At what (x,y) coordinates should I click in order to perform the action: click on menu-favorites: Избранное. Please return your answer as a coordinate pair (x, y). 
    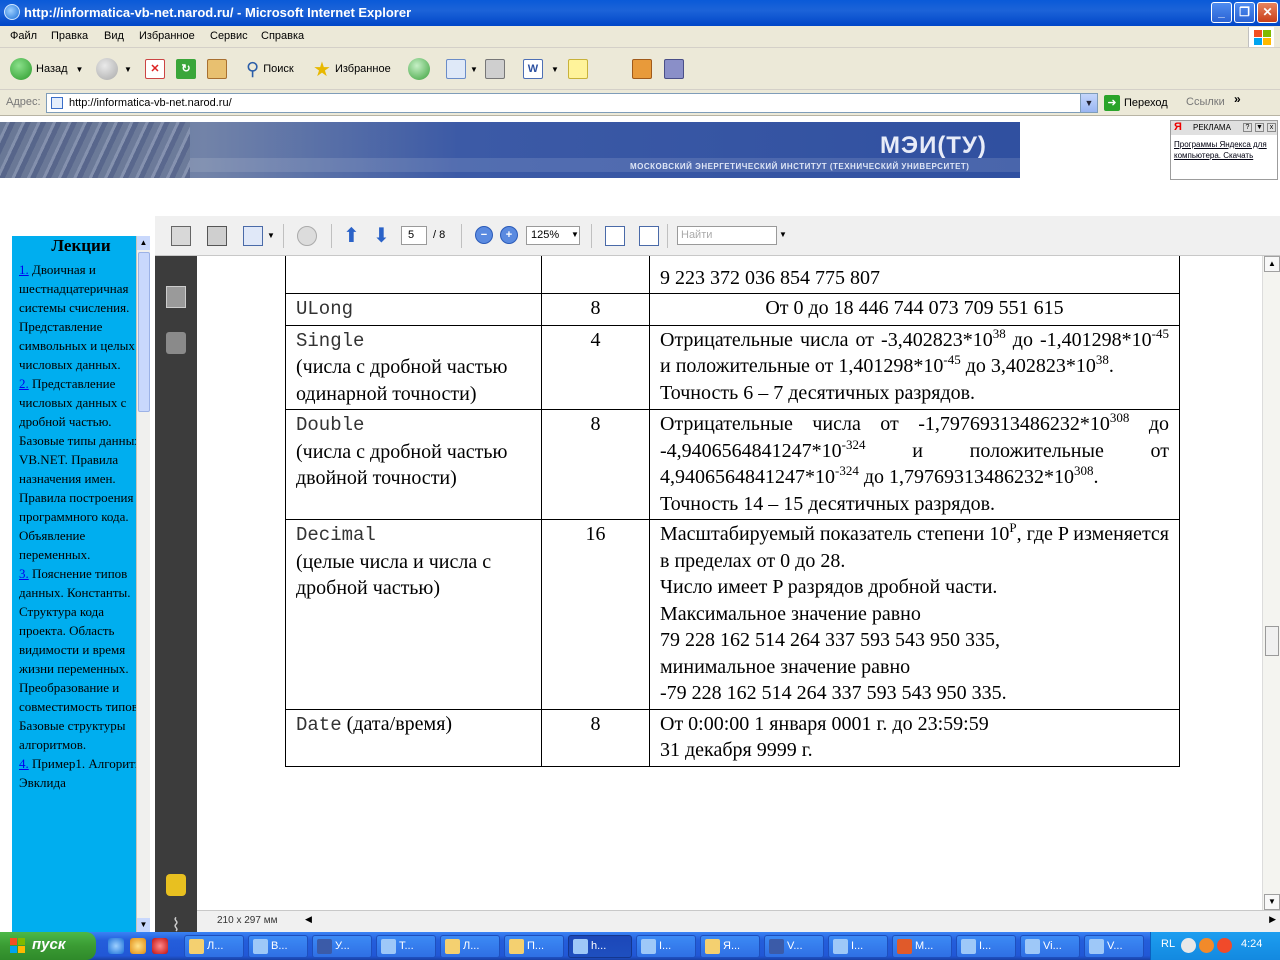
    Looking at the image, I should click on (167, 36).